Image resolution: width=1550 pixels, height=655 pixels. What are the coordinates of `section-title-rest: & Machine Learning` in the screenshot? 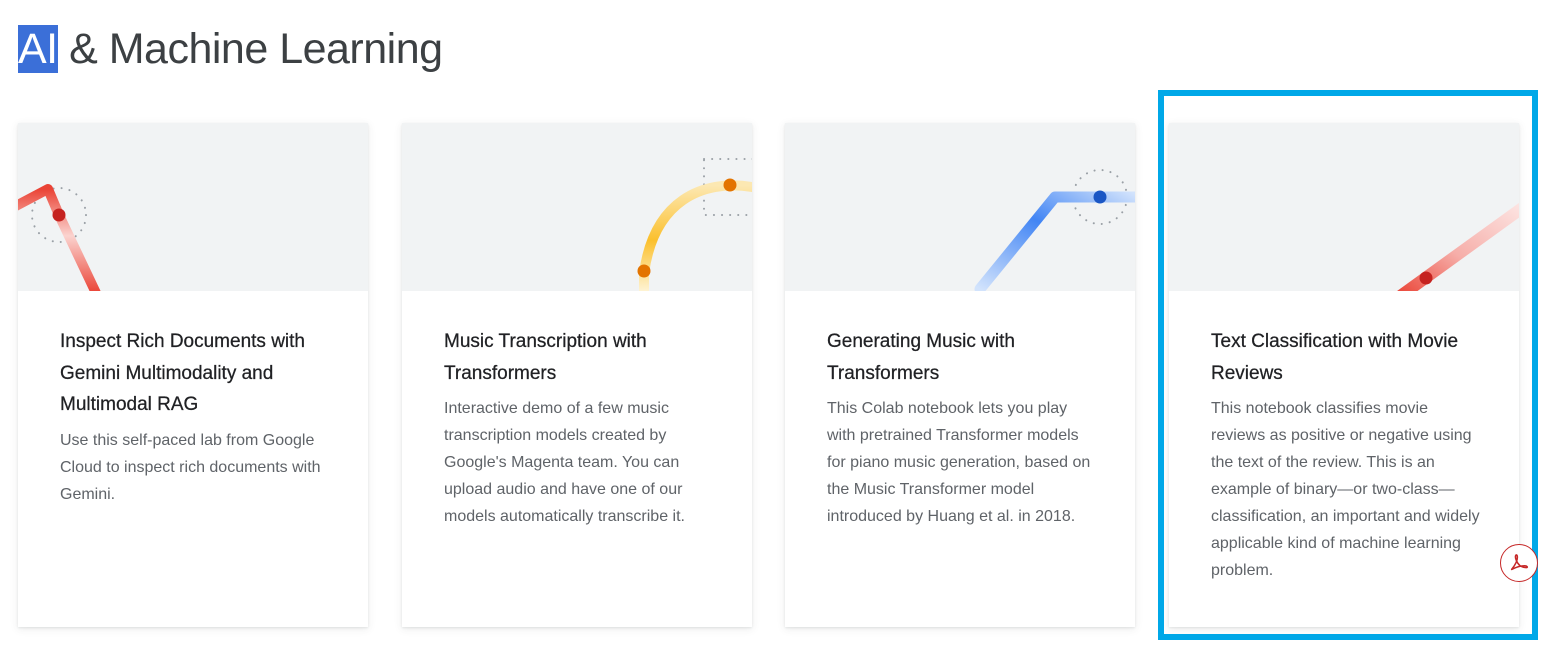 It's located at (250, 49).